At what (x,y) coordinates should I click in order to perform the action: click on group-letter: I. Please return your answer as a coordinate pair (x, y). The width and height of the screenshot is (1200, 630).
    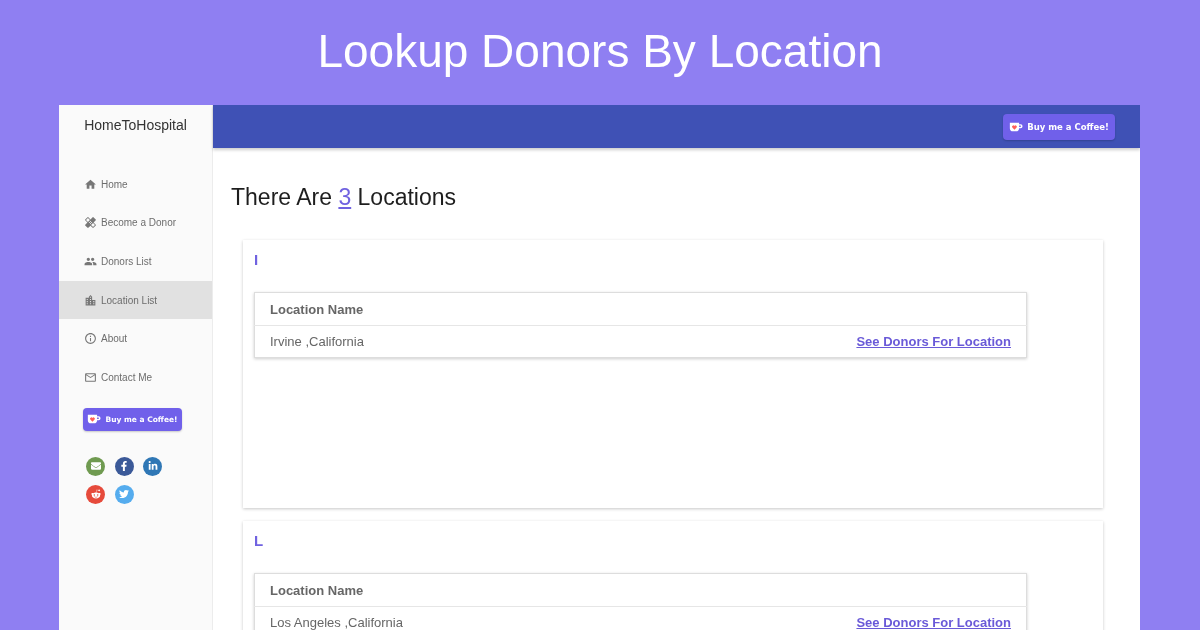
    Looking at the image, I should click on (256, 260).